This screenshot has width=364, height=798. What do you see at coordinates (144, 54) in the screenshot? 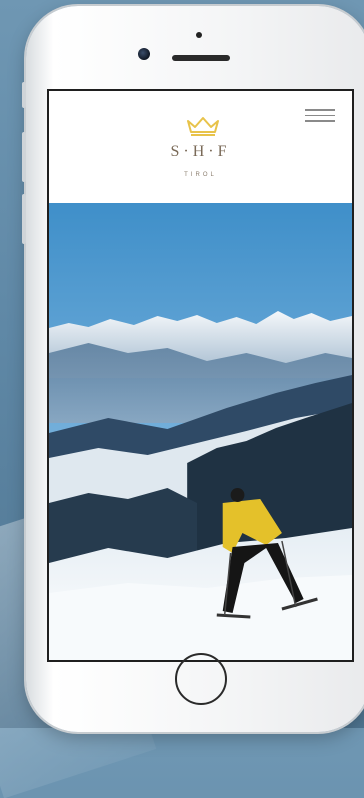
I see `front-camera-icon` at bounding box center [144, 54].